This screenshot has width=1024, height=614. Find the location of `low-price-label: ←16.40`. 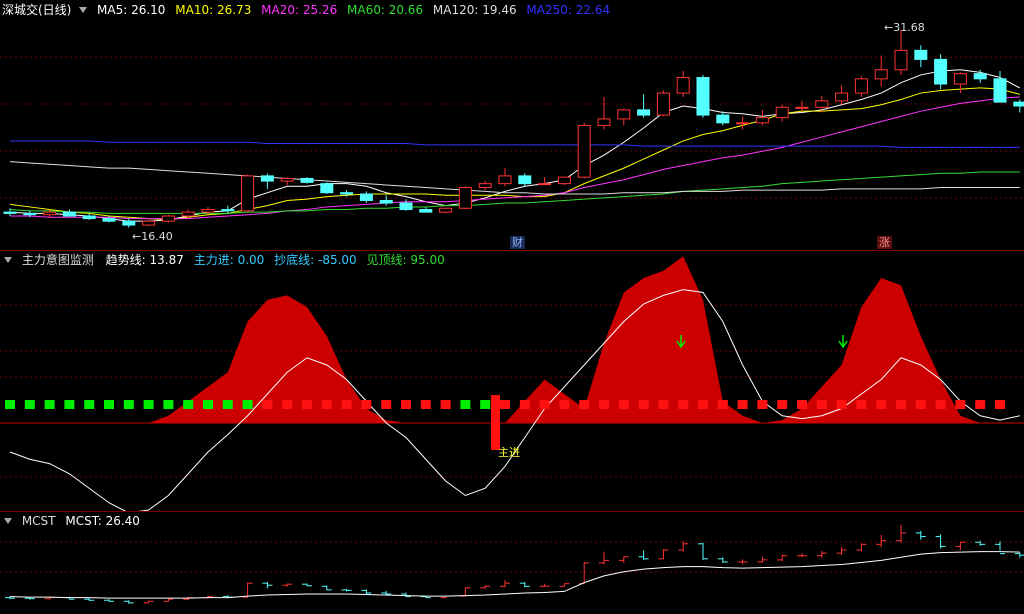

low-price-label: ←16.40 is located at coordinates (152, 236).